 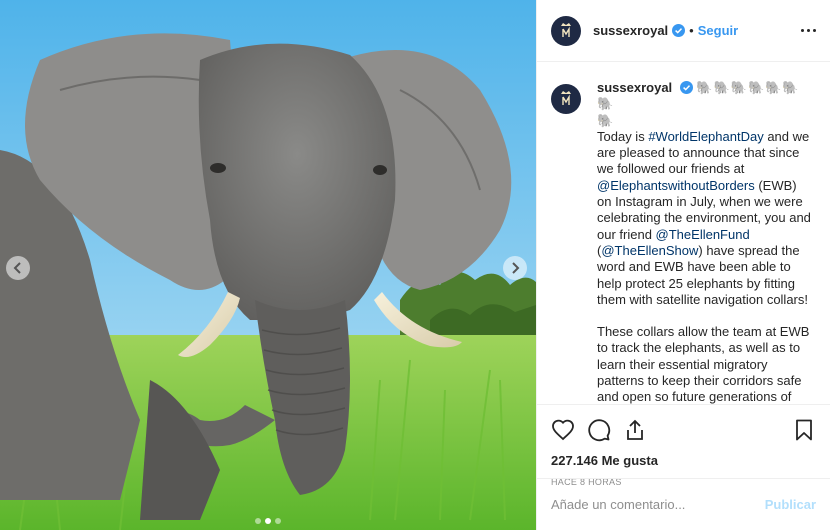 What do you see at coordinates (563, 430) in the screenshot?
I see `like-heart-icon` at bounding box center [563, 430].